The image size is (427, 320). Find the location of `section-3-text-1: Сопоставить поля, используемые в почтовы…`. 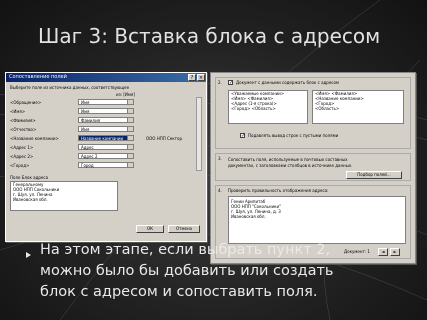

section-3-text-1: Сопоставить поля, используемые в почтовы… is located at coordinates (288, 159).